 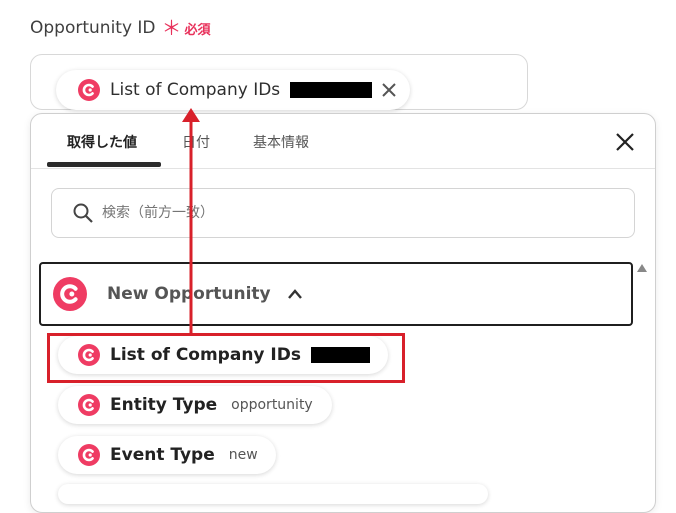 What do you see at coordinates (197, 30) in the screenshot?
I see `required-text: 必須` at bounding box center [197, 30].